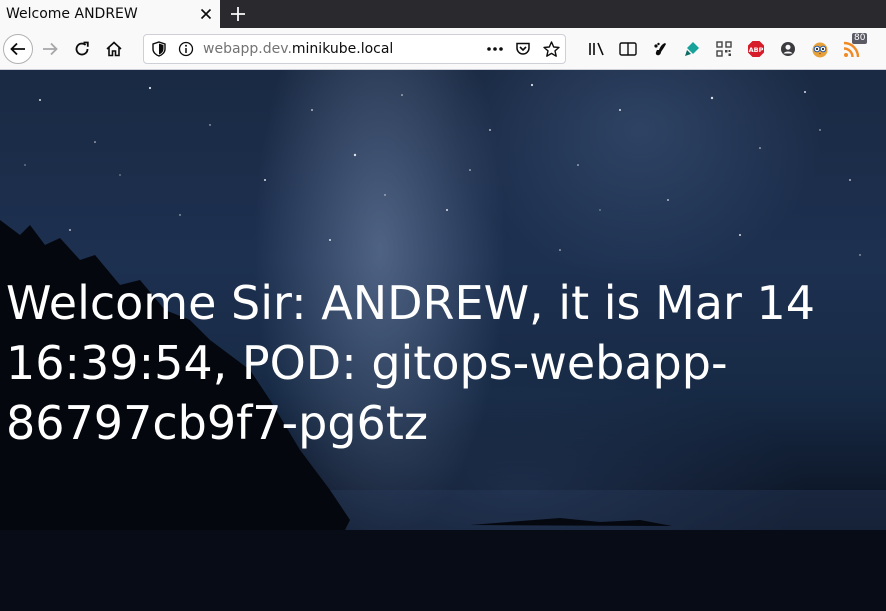  I want to click on highlighter-extension-icon, so click(692, 49).